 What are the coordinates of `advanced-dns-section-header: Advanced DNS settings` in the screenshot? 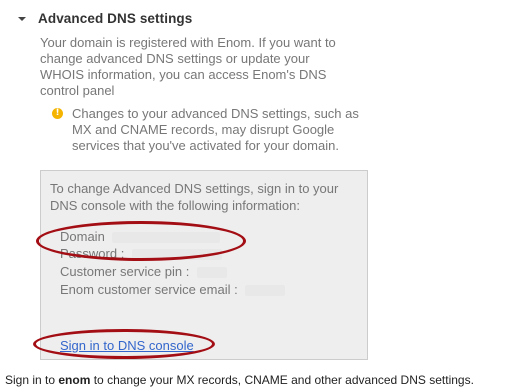 It's located at (105, 18).